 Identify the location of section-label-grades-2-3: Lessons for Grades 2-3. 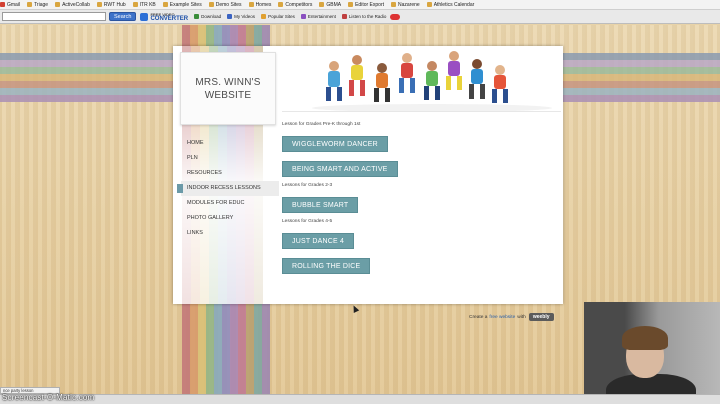
(307, 185).